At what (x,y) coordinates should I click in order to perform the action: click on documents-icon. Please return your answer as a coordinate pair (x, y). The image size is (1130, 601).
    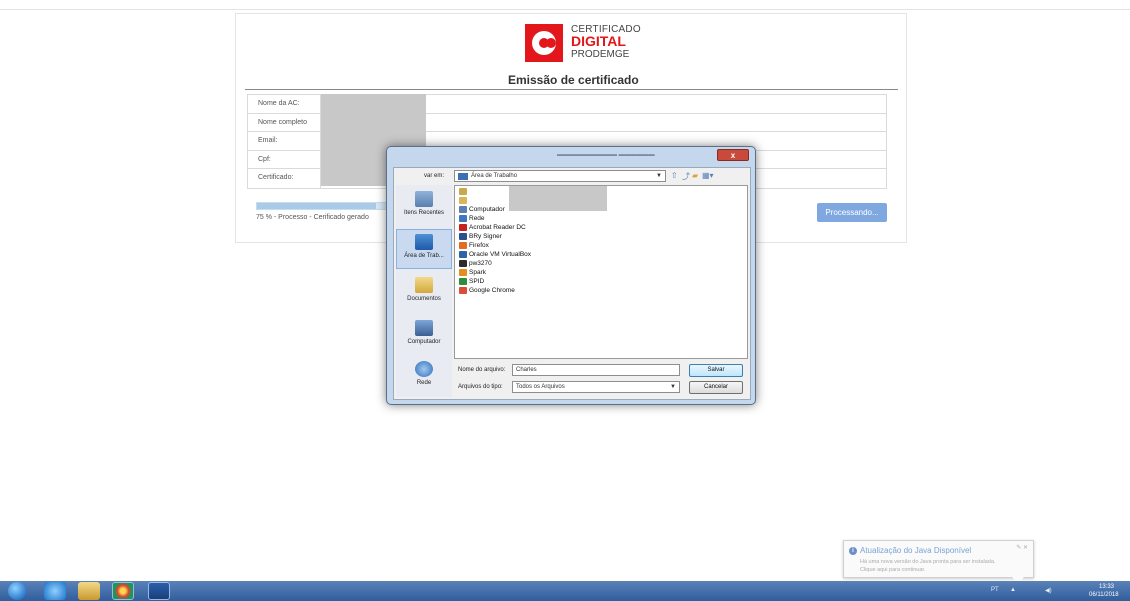
    Looking at the image, I should click on (424, 285).